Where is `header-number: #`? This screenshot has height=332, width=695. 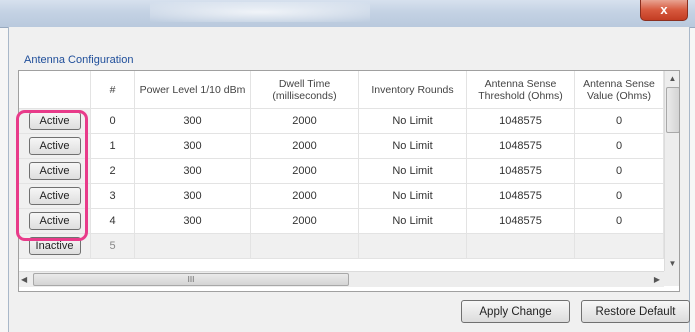 header-number: # is located at coordinates (113, 90).